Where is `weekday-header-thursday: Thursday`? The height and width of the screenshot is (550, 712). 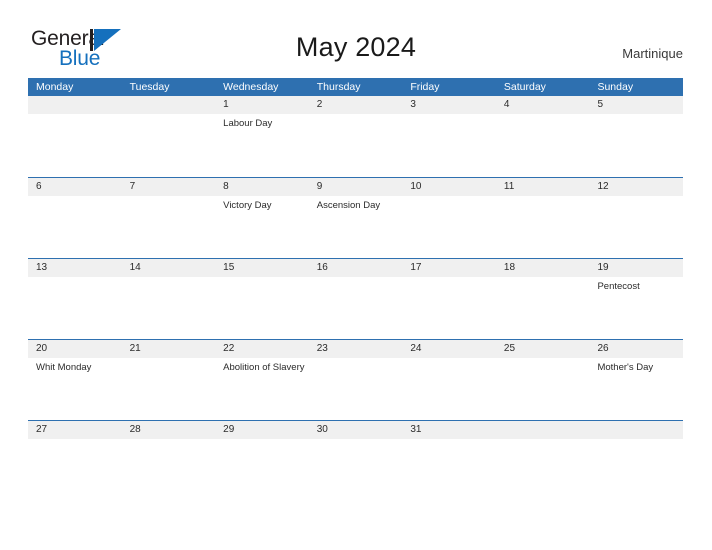 weekday-header-thursday: Thursday is located at coordinates (338, 87).